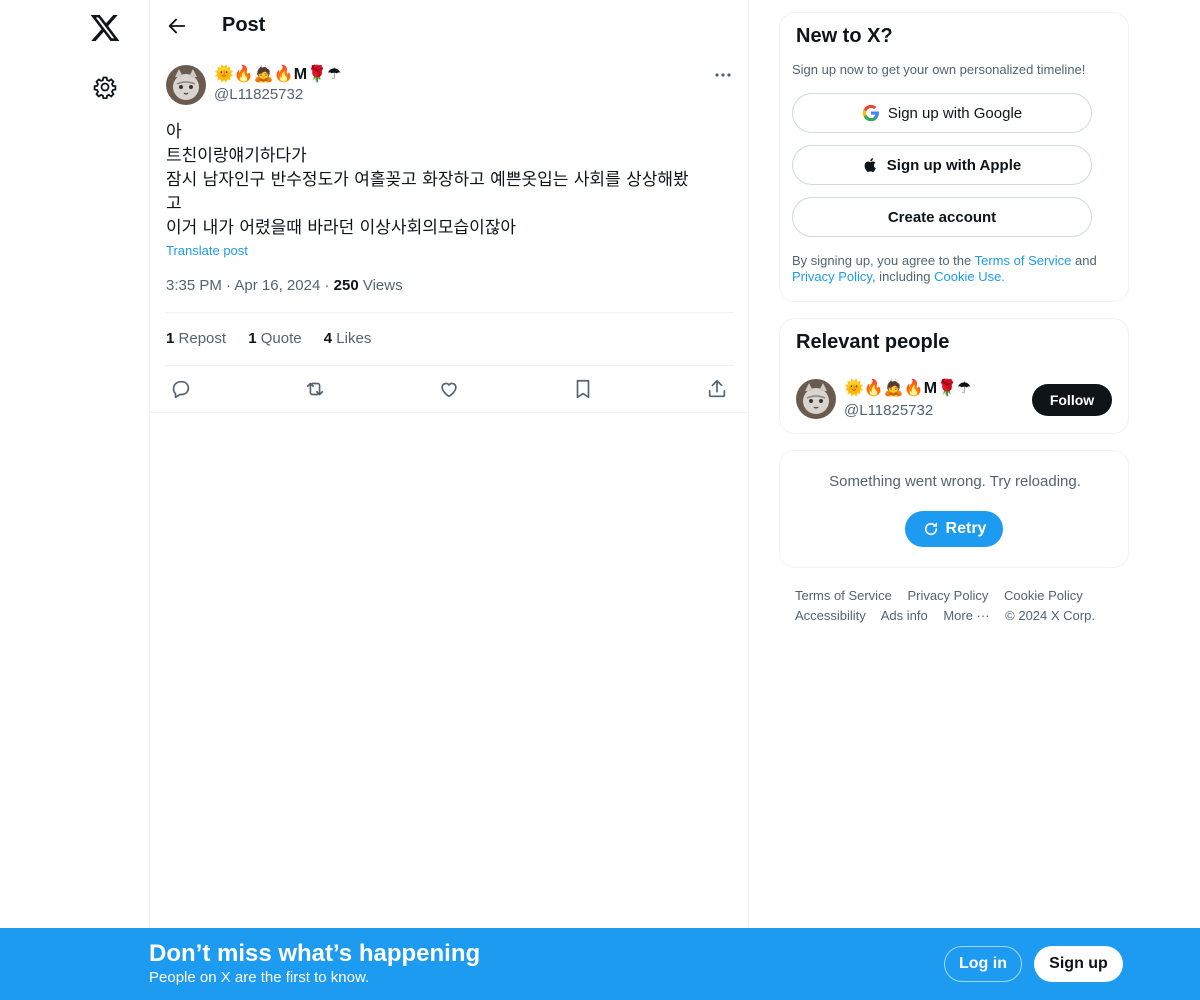  I want to click on views-label: Views, so click(382, 285).